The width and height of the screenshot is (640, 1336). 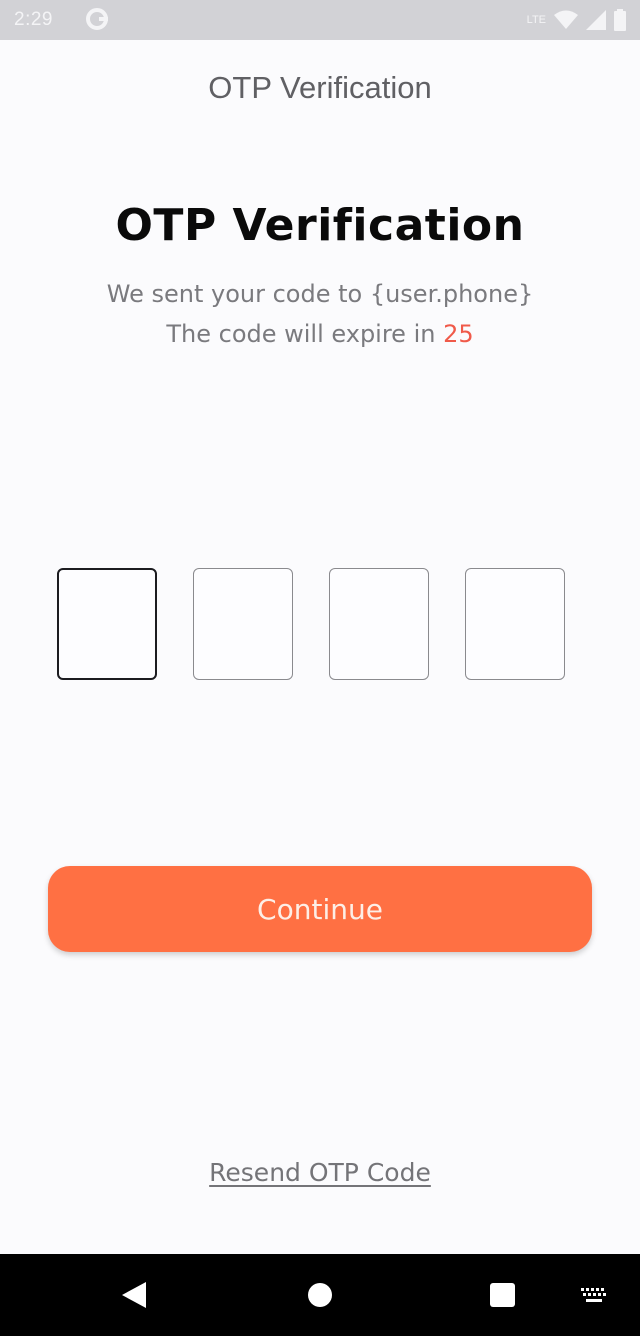 I want to click on expire-label: The code will expire in, so click(x=305, y=334).